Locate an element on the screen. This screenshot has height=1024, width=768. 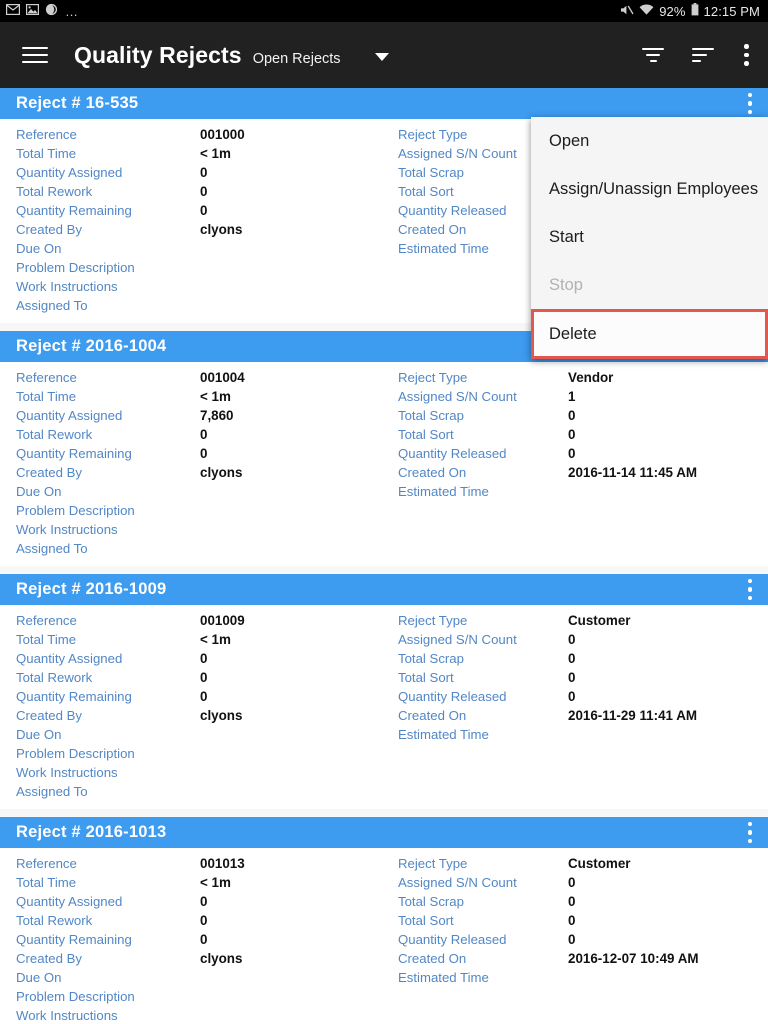
reject-field-row: Reject Type Customer is located at coordinates (576, 620).